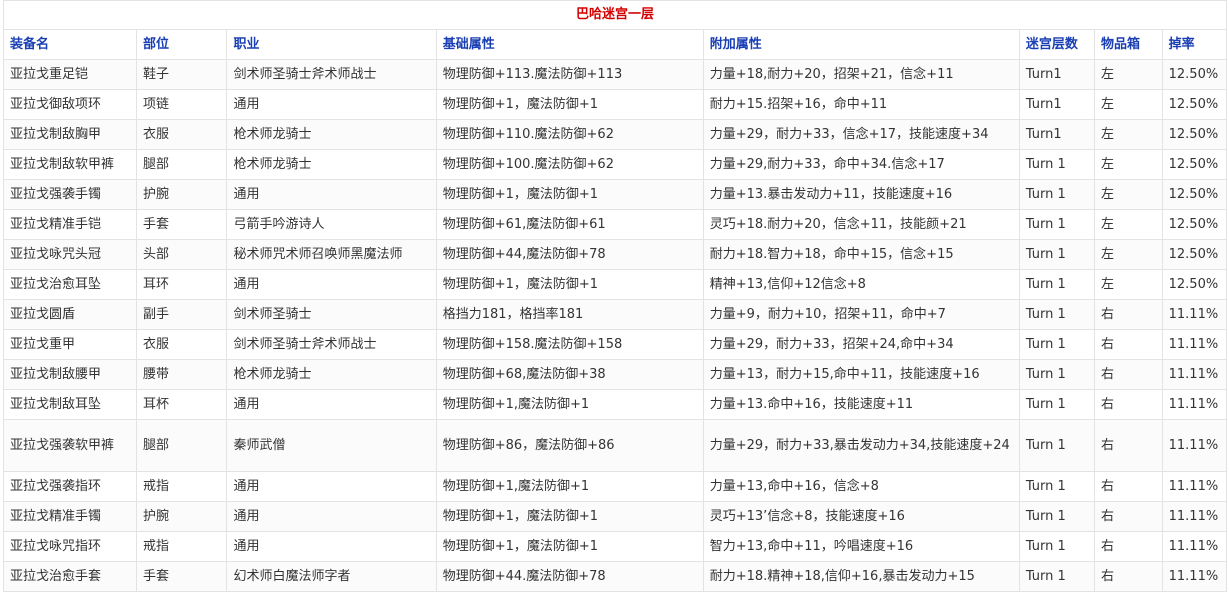  I want to click on cell-extra-stats: 灵巧+18.耐力+20，信念+11，技能颜+21, so click(861, 224).